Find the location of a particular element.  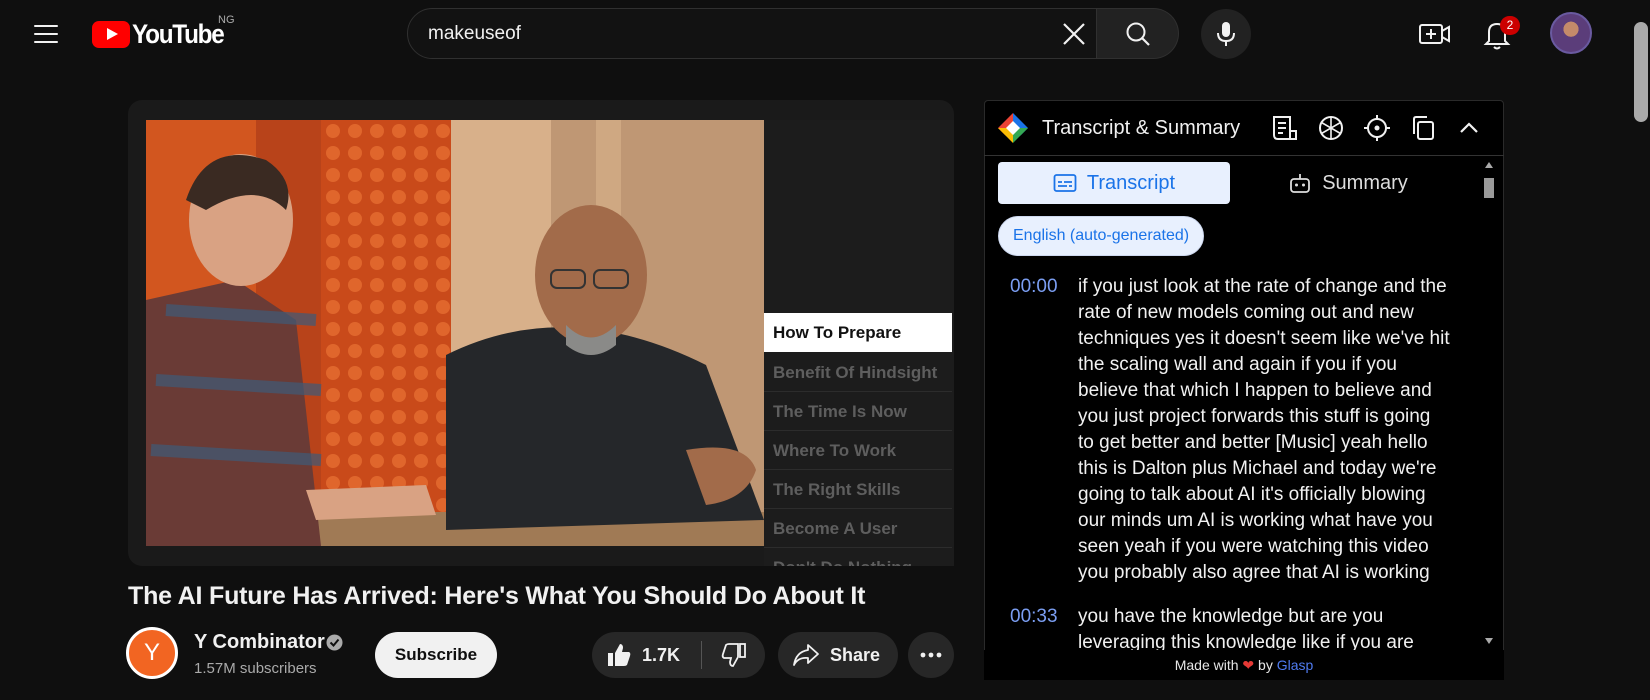

panel-scrollbar-thumb is located at coordinates (1489, 188).